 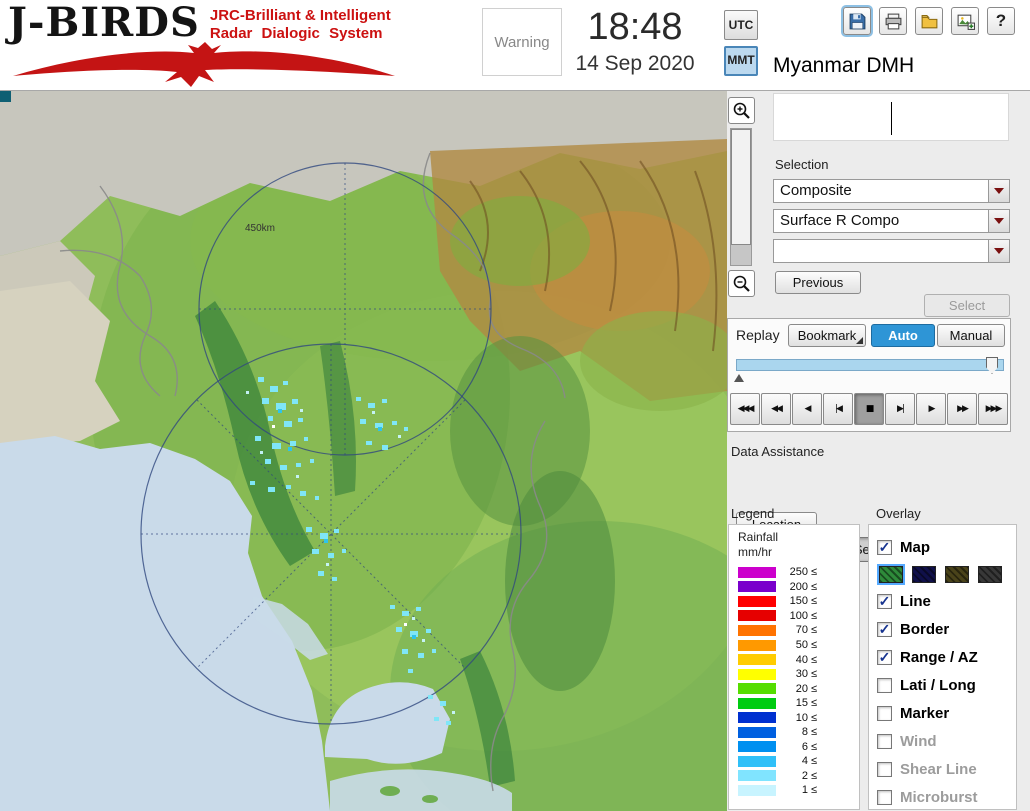 I want to click on select-button: Select, so click(x=967, y=305).